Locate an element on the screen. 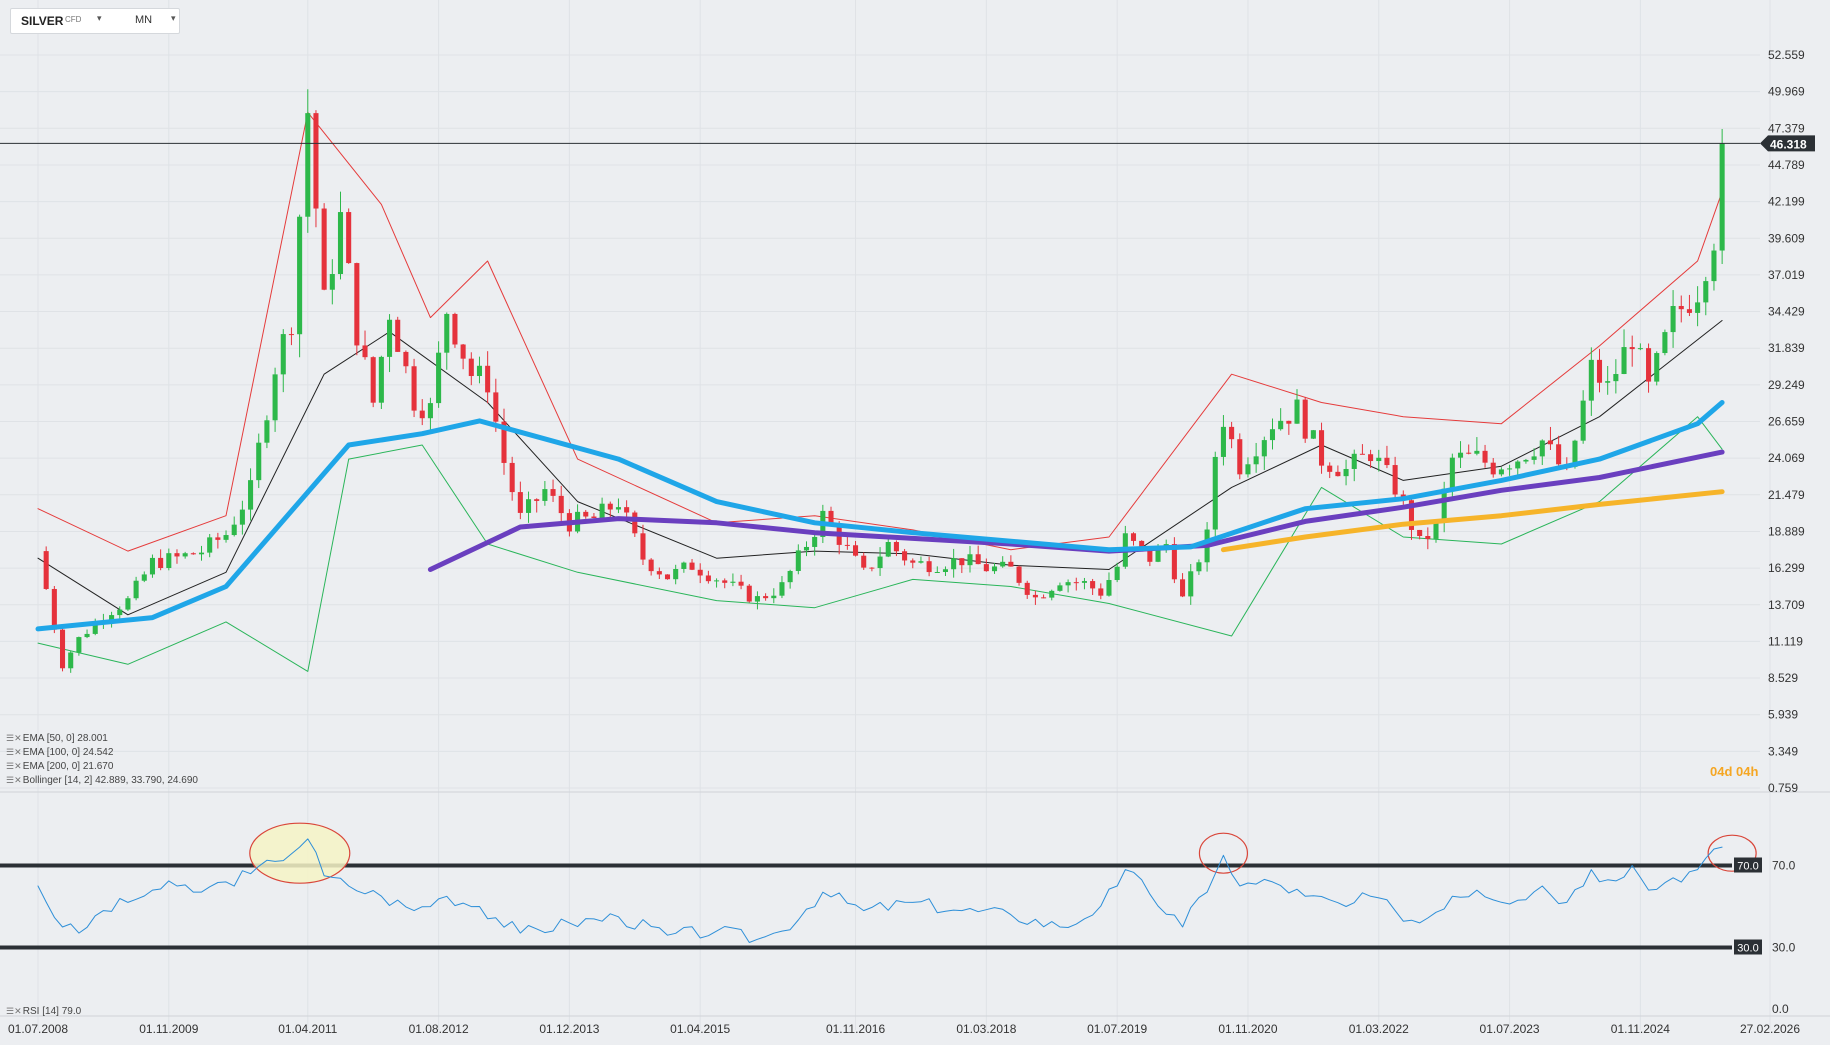 This screenshot has height=1045, width=1830. legend-ema-50: ☰✕ EMA [50, 0] 28.001 is located at coordinates (57, 738).